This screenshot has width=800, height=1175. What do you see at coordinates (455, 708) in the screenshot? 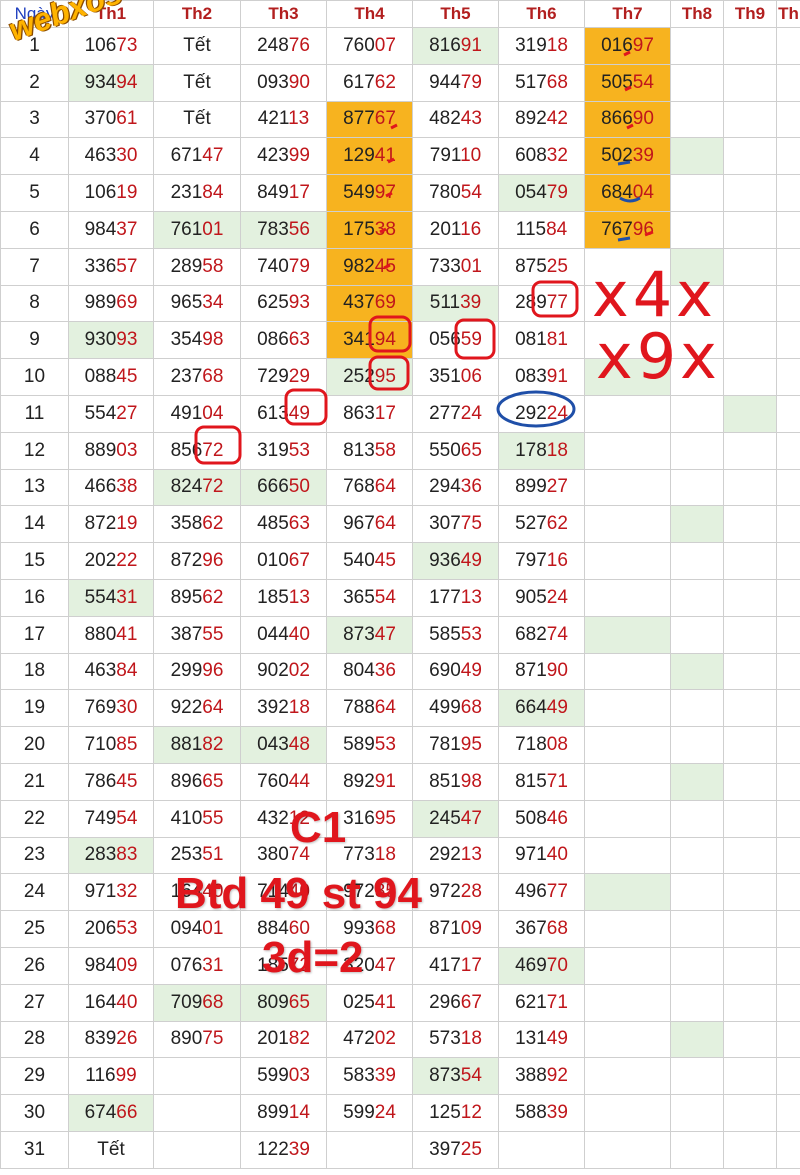
I see `result-cell: 49968` at bounding box center [455, 708].